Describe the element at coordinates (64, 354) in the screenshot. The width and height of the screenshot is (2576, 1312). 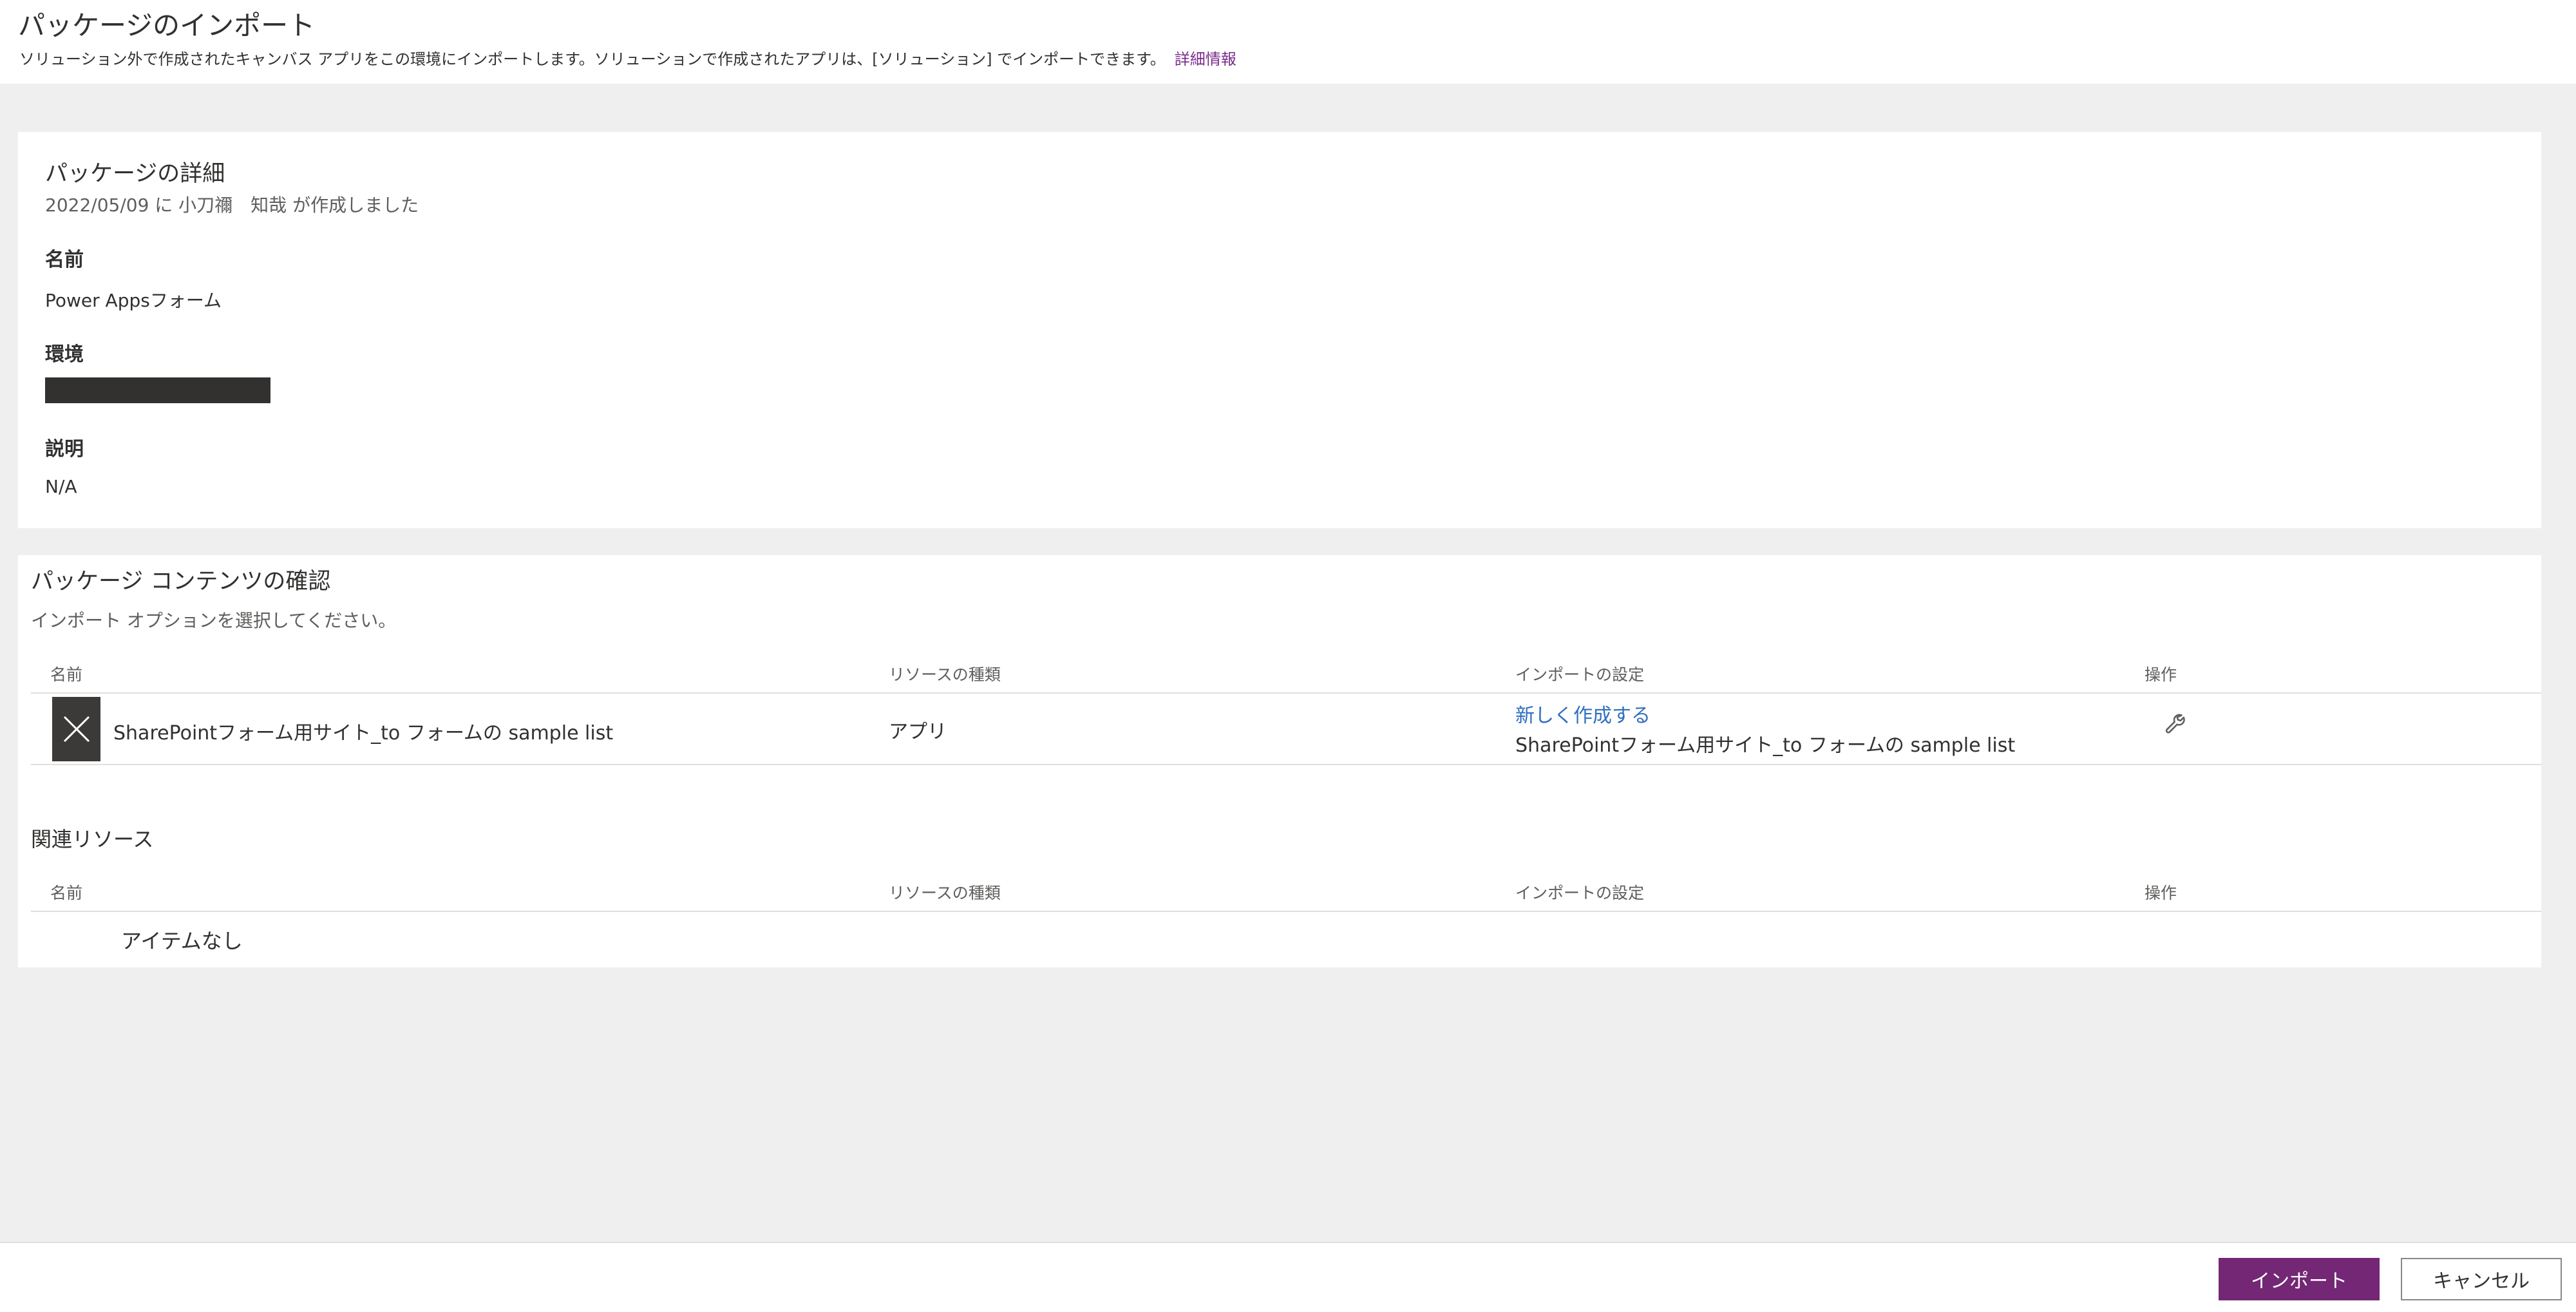
I see `environment-label: 環境` at that location.